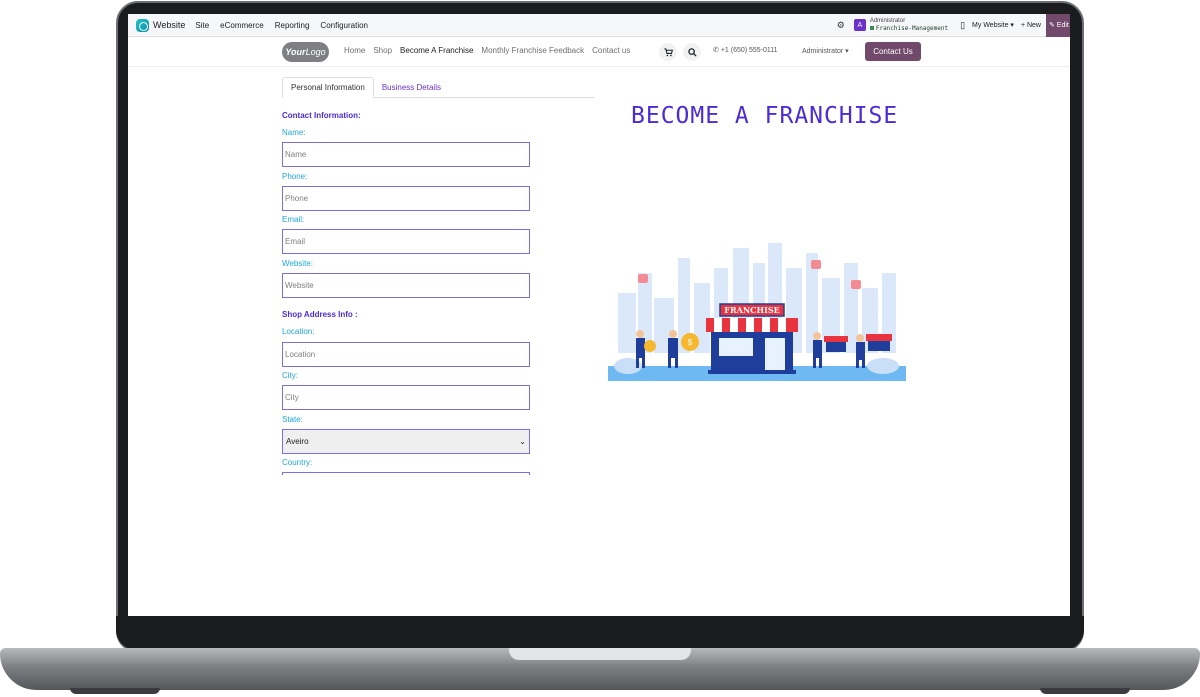  Describe the element at coordinates (169, 25) in the screenshot. I see `app-name: Website` at that location.